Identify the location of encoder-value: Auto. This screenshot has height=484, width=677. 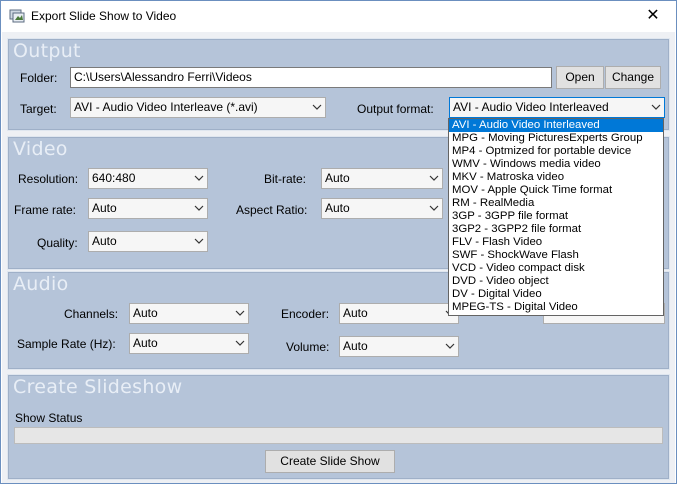
(355, 313).